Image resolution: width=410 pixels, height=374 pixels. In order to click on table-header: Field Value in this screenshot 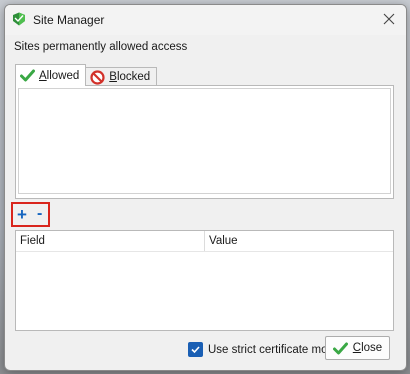, I will do `click(204, 241)`.